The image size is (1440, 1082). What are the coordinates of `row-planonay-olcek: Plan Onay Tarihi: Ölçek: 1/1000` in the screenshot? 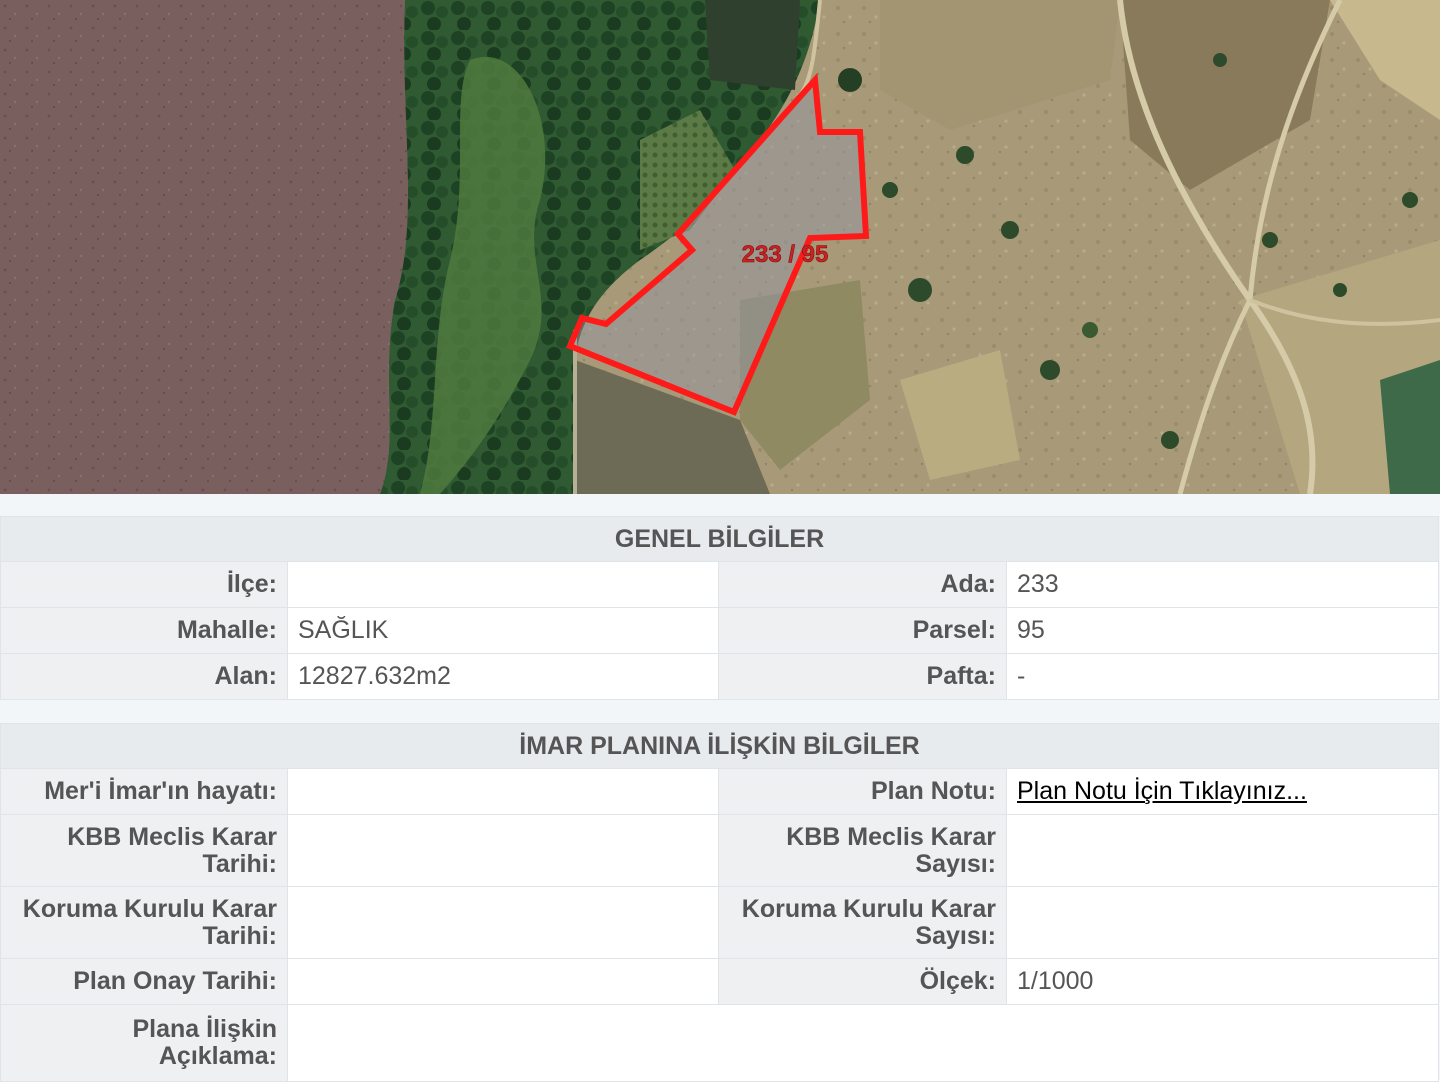 It's located at (720, 981).